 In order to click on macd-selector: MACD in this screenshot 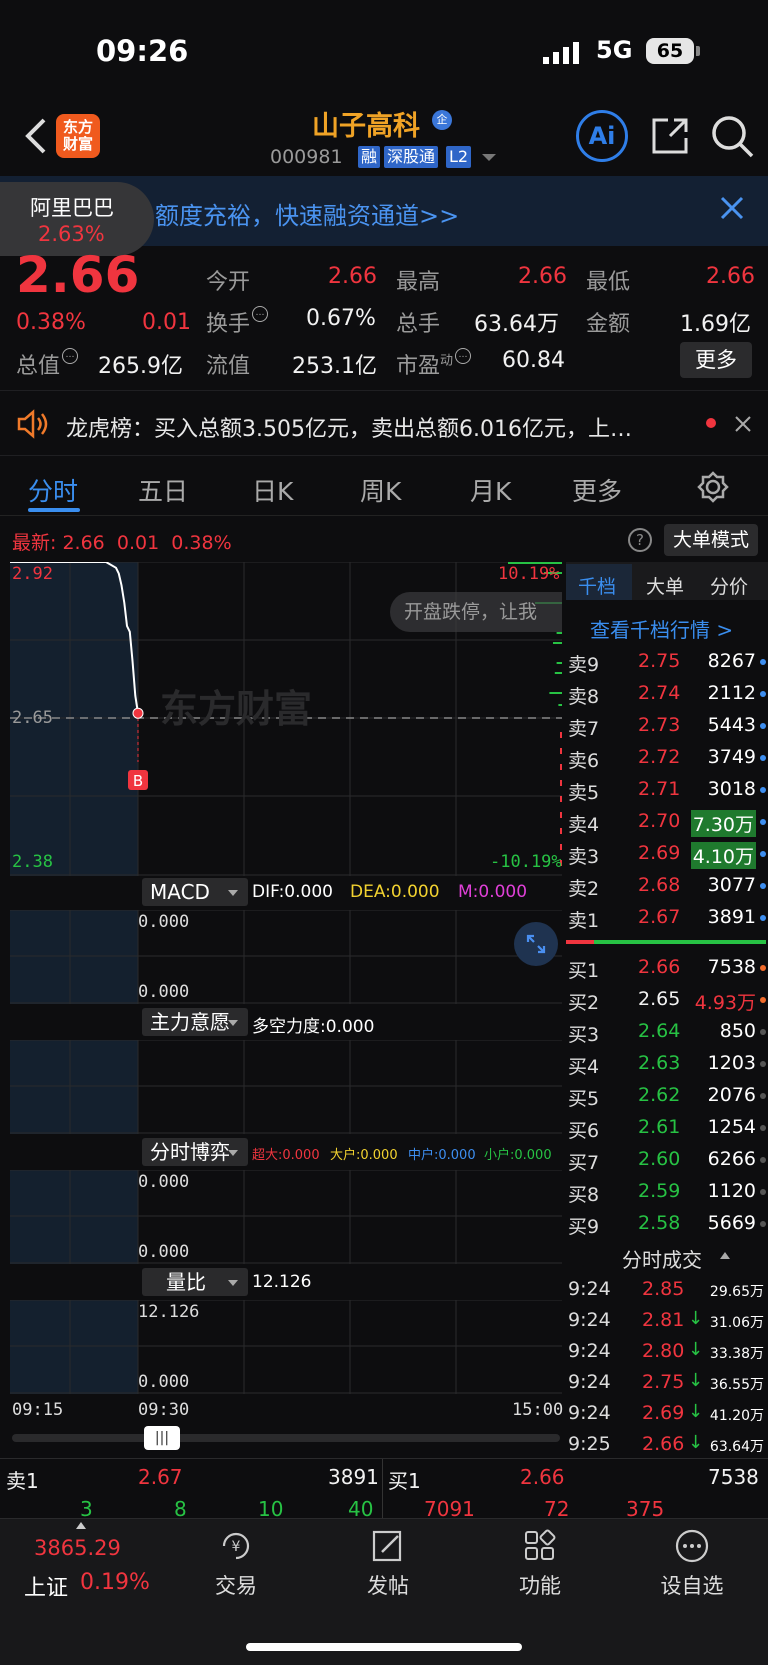, I will do `click(195, 892)`.